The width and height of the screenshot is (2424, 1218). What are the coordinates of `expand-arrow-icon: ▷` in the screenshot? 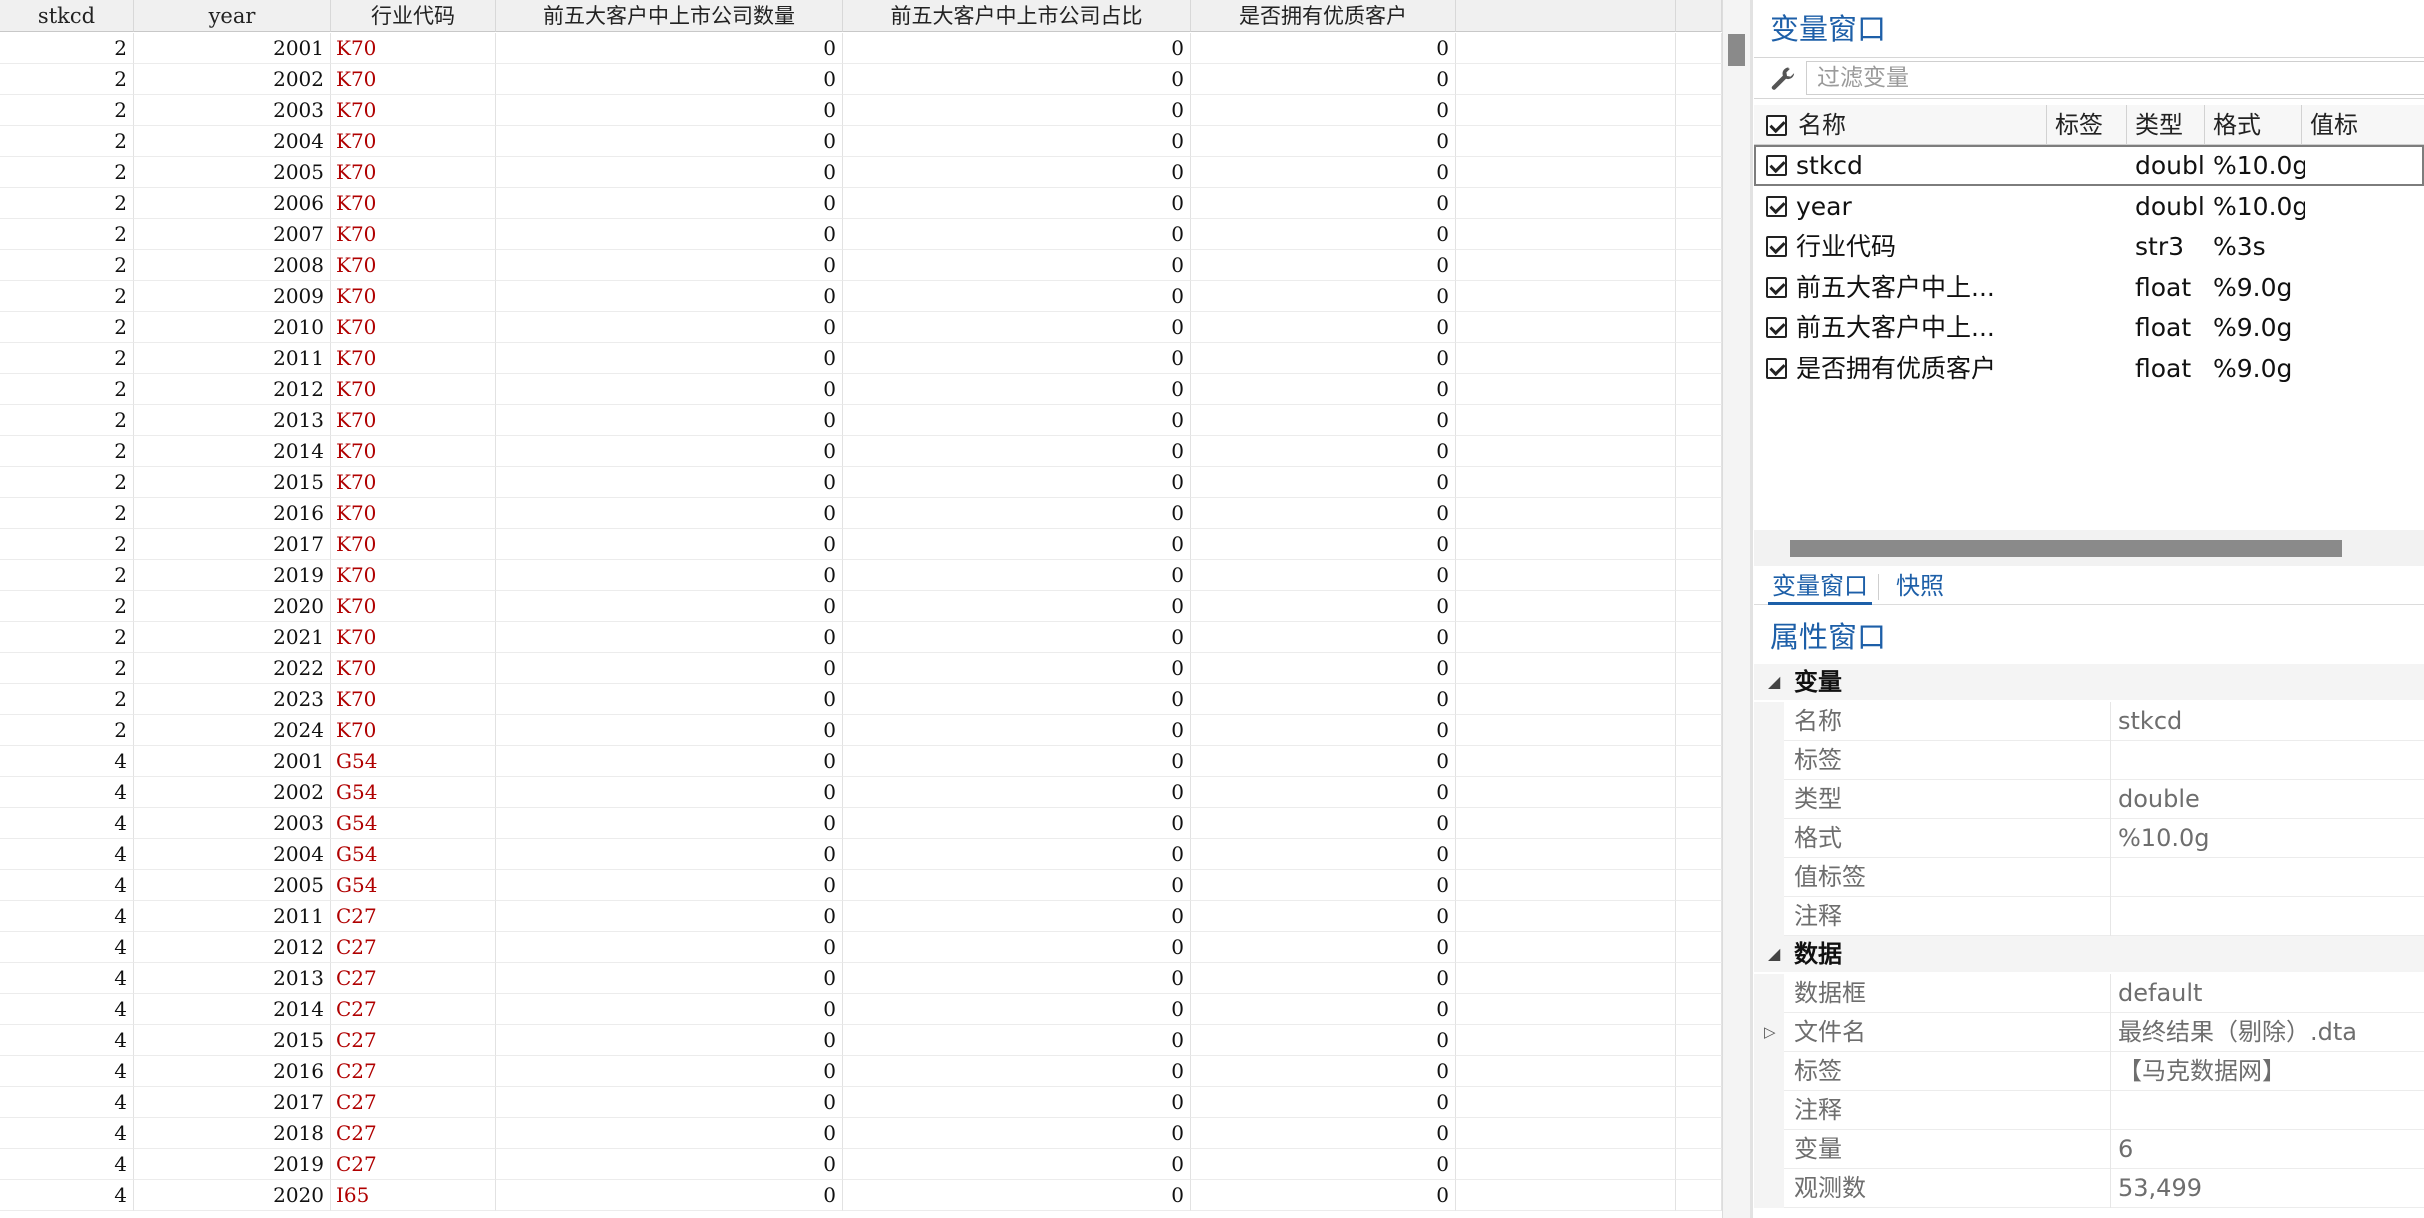 It's located at (1770, 1032).